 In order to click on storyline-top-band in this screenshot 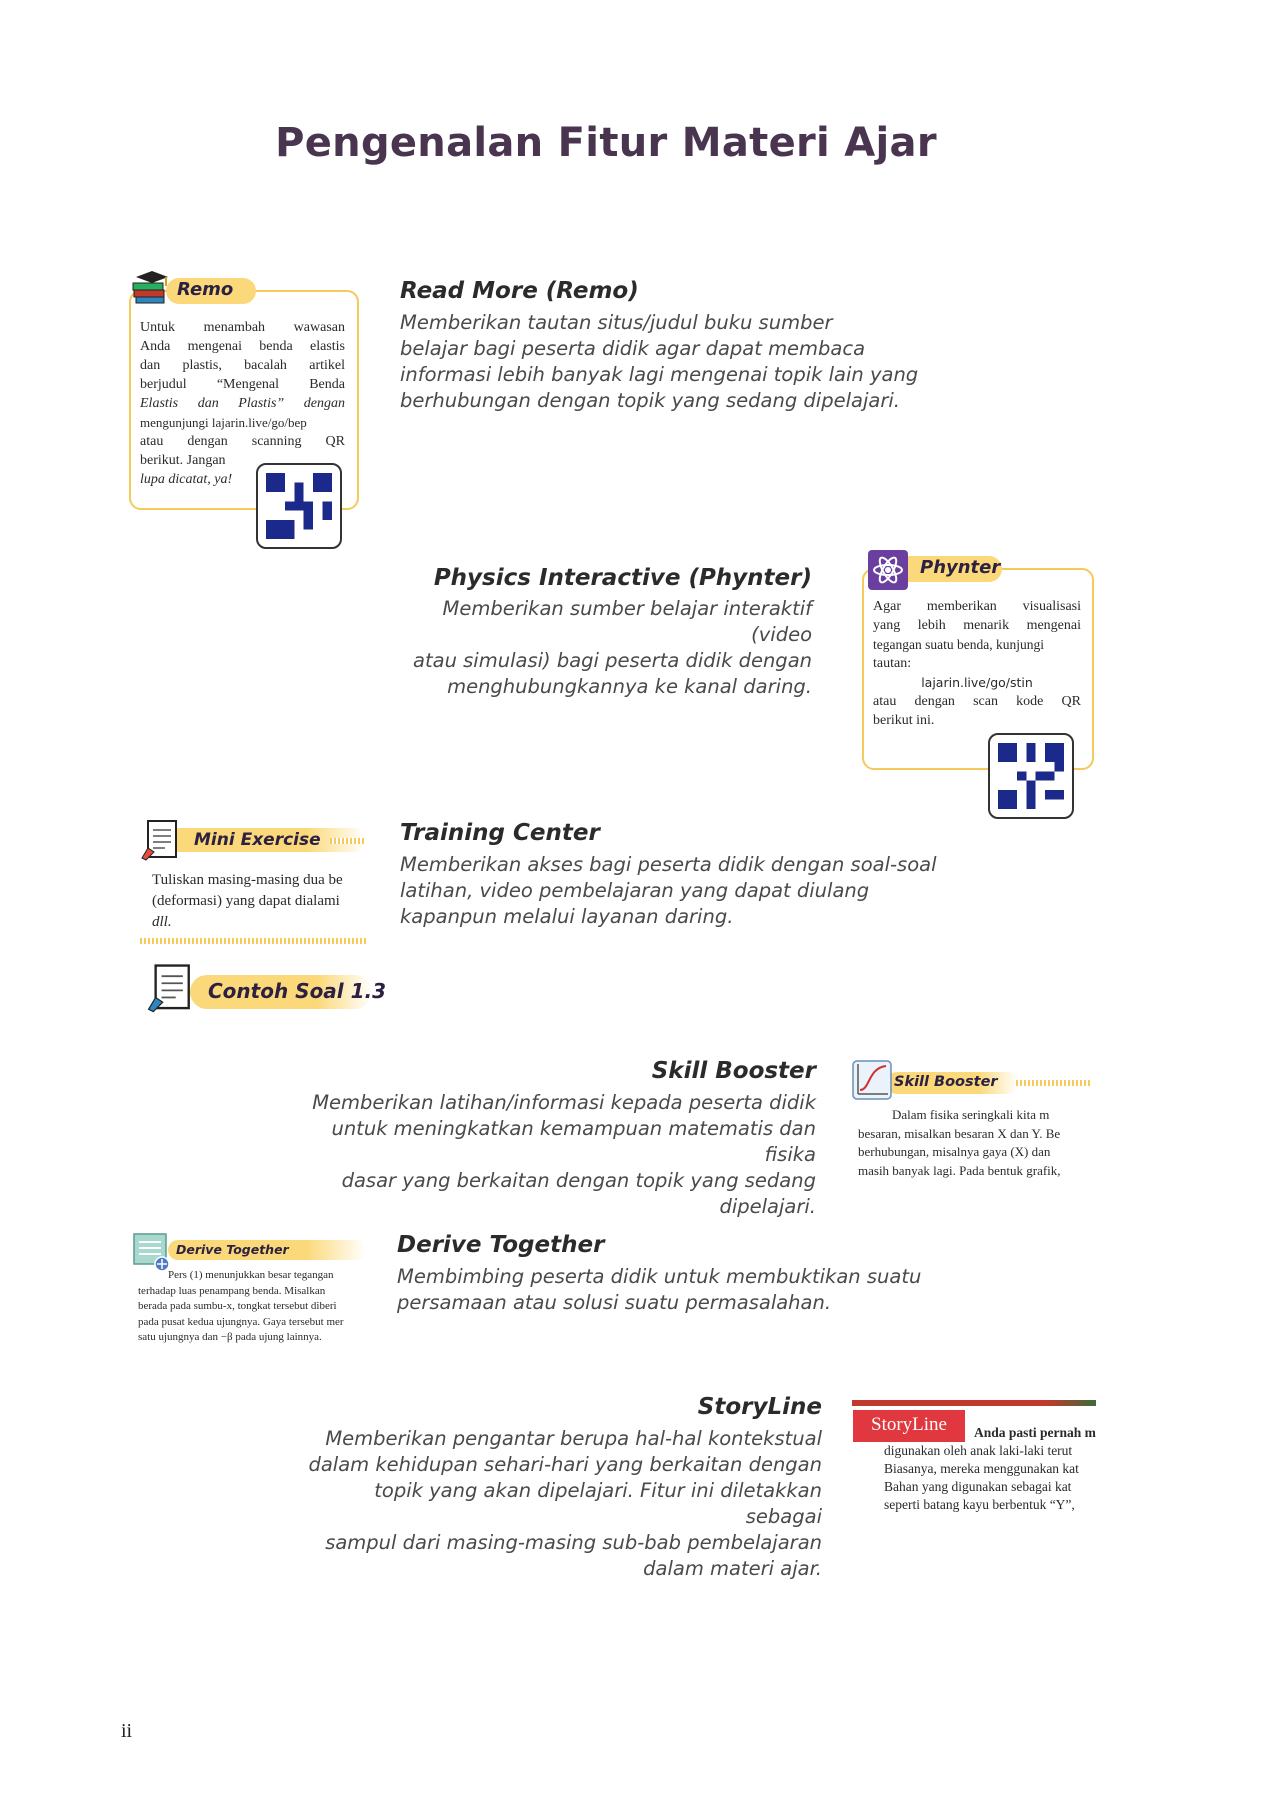, I will do `click(974, 1403)`.